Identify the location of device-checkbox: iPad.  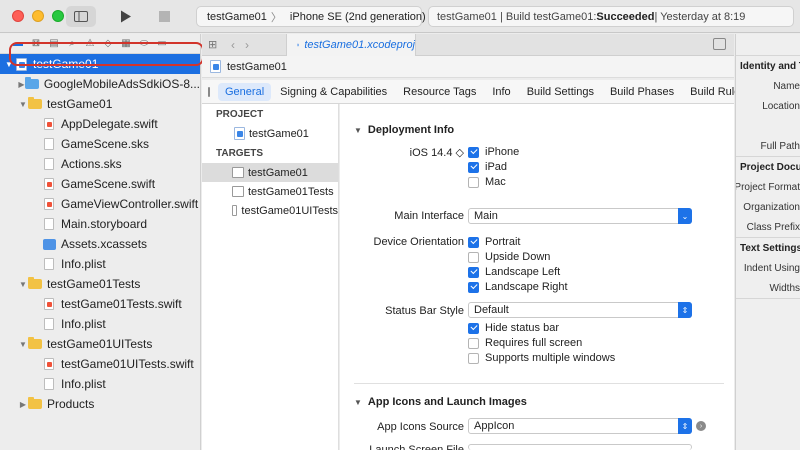
(487, 167).